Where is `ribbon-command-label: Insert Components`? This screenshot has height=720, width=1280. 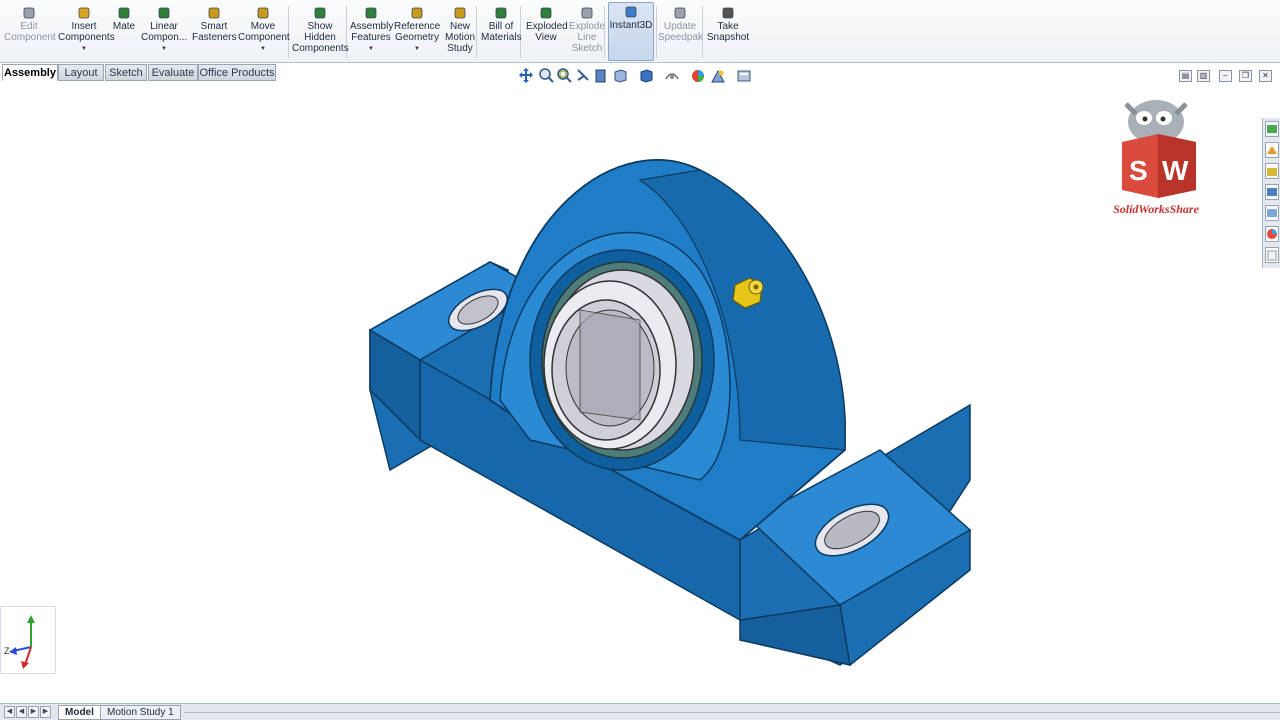 ribbon-command-label: Insert Components is located at coordinates (86, 32).